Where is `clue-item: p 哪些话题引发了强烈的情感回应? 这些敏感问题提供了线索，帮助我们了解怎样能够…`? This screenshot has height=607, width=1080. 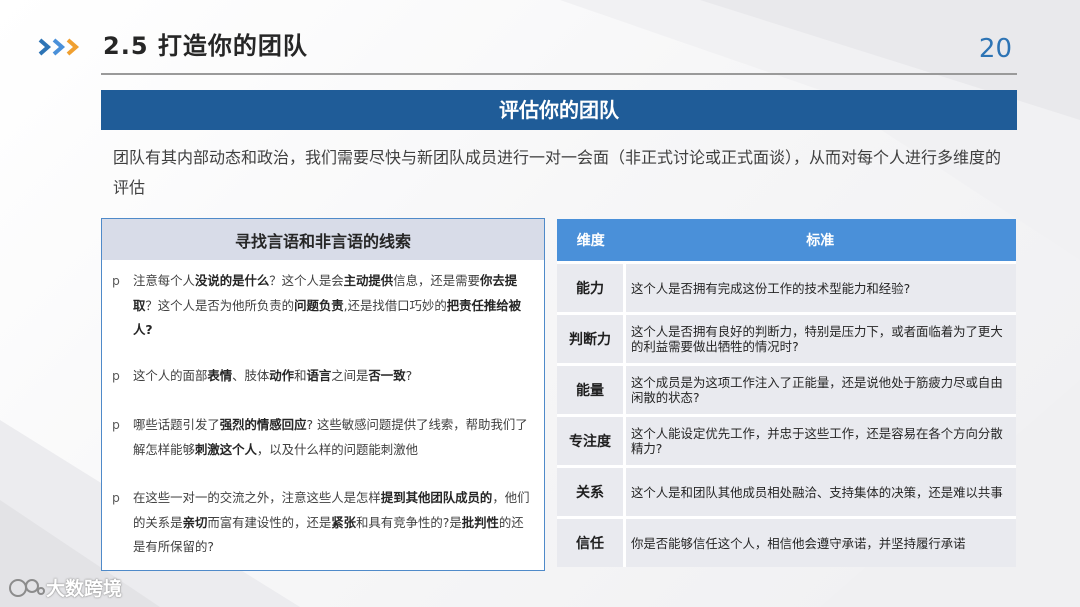 clue-item: p 哪些话题引发了强烈的情感回应? 这些敏感问题提供了线索，帮助我们了解怎样能够… is located at coordinates (322, 437).